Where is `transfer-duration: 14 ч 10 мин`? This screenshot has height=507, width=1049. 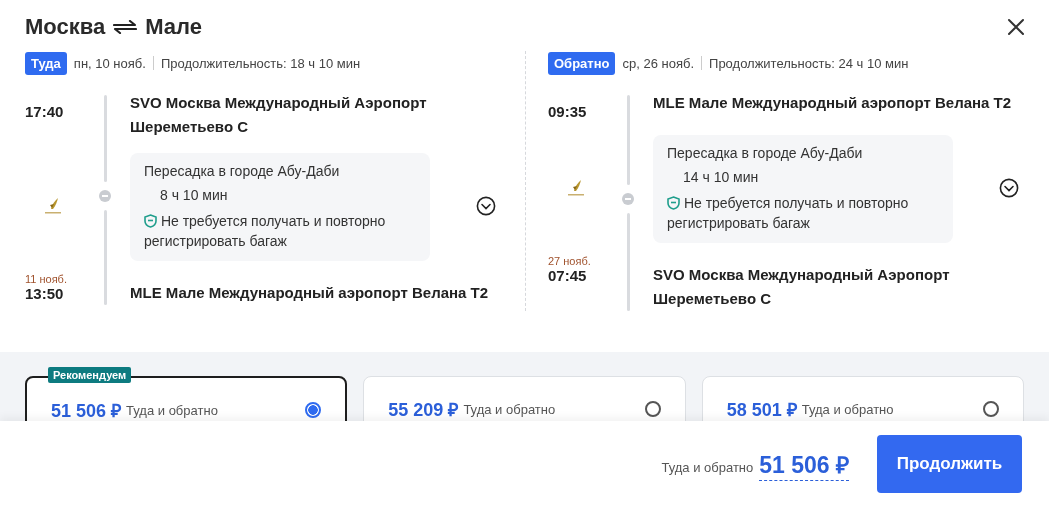 transfer-duration: 14 ч 10 мин is located at coordinates (721, 177).